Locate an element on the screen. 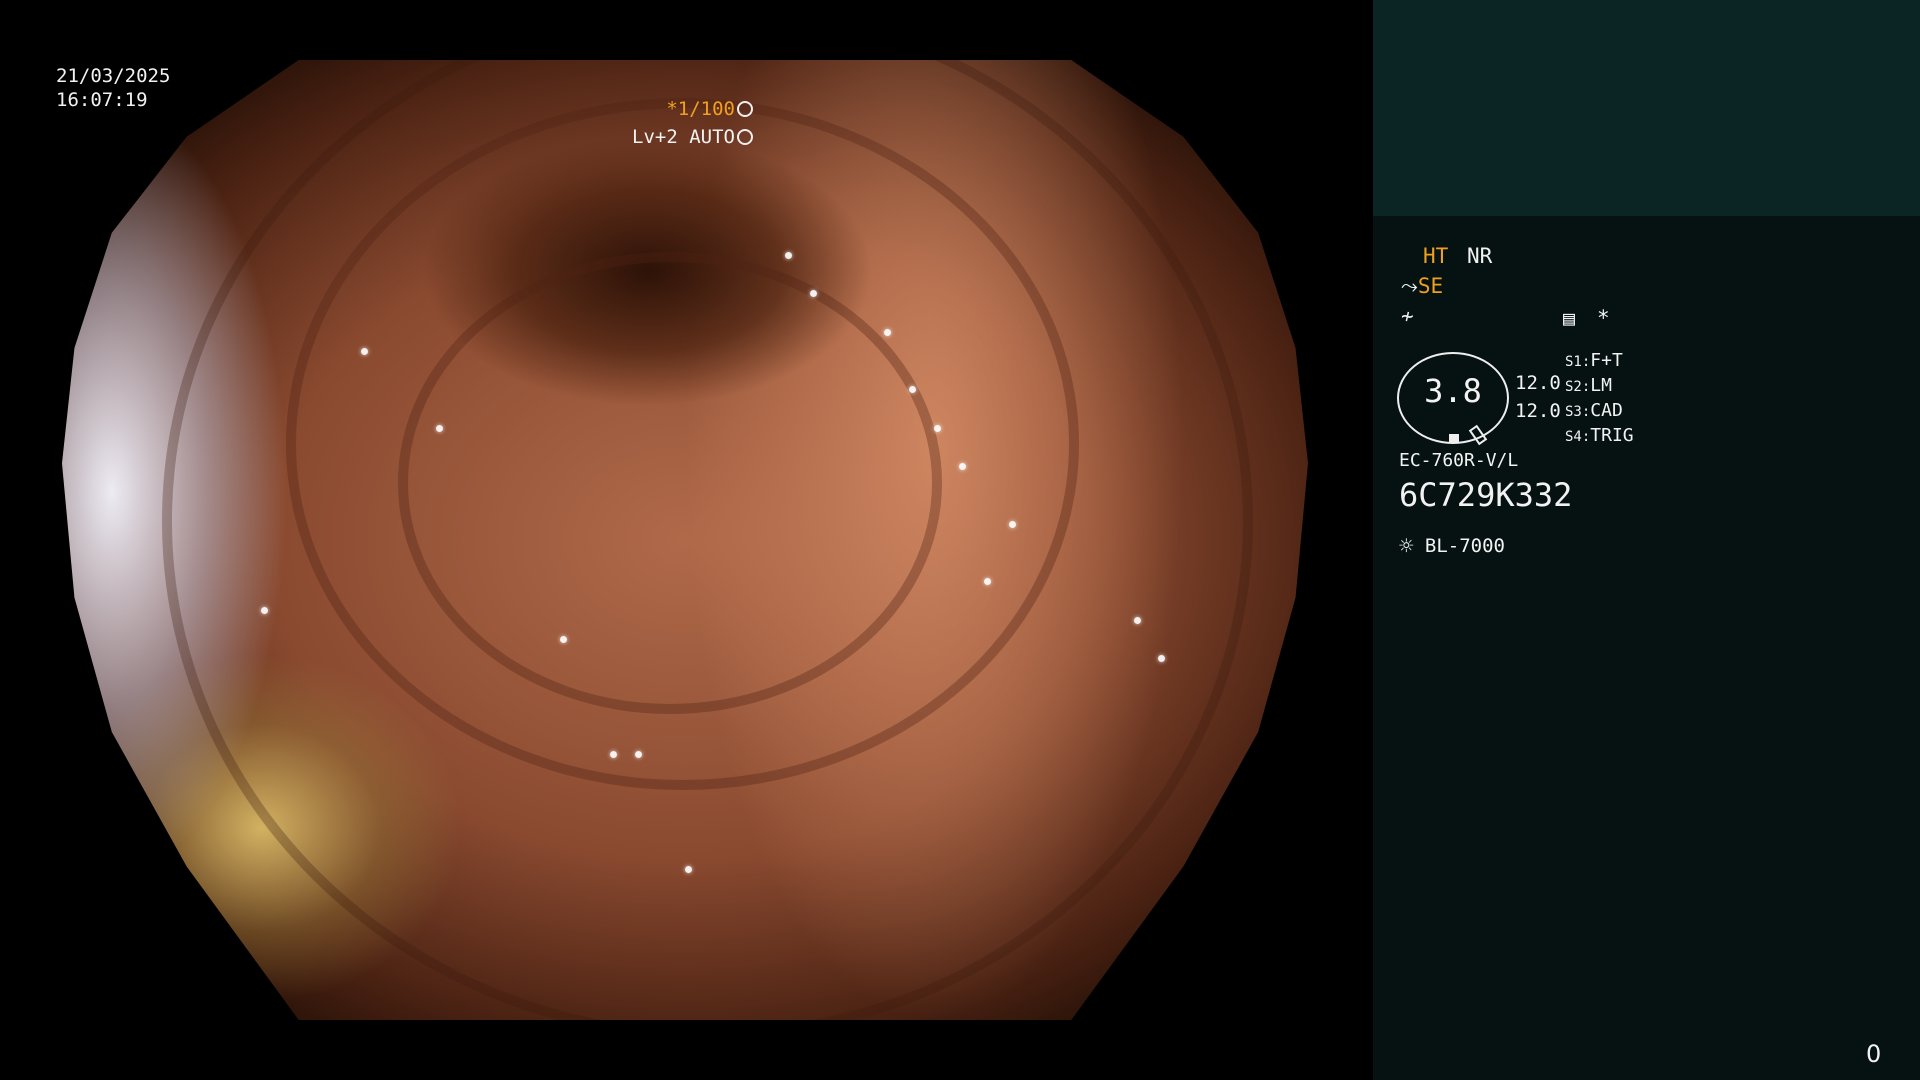 This screenshot has height=1080, width=1920. switch-key: S1: is located at coordinates (1578, 362).